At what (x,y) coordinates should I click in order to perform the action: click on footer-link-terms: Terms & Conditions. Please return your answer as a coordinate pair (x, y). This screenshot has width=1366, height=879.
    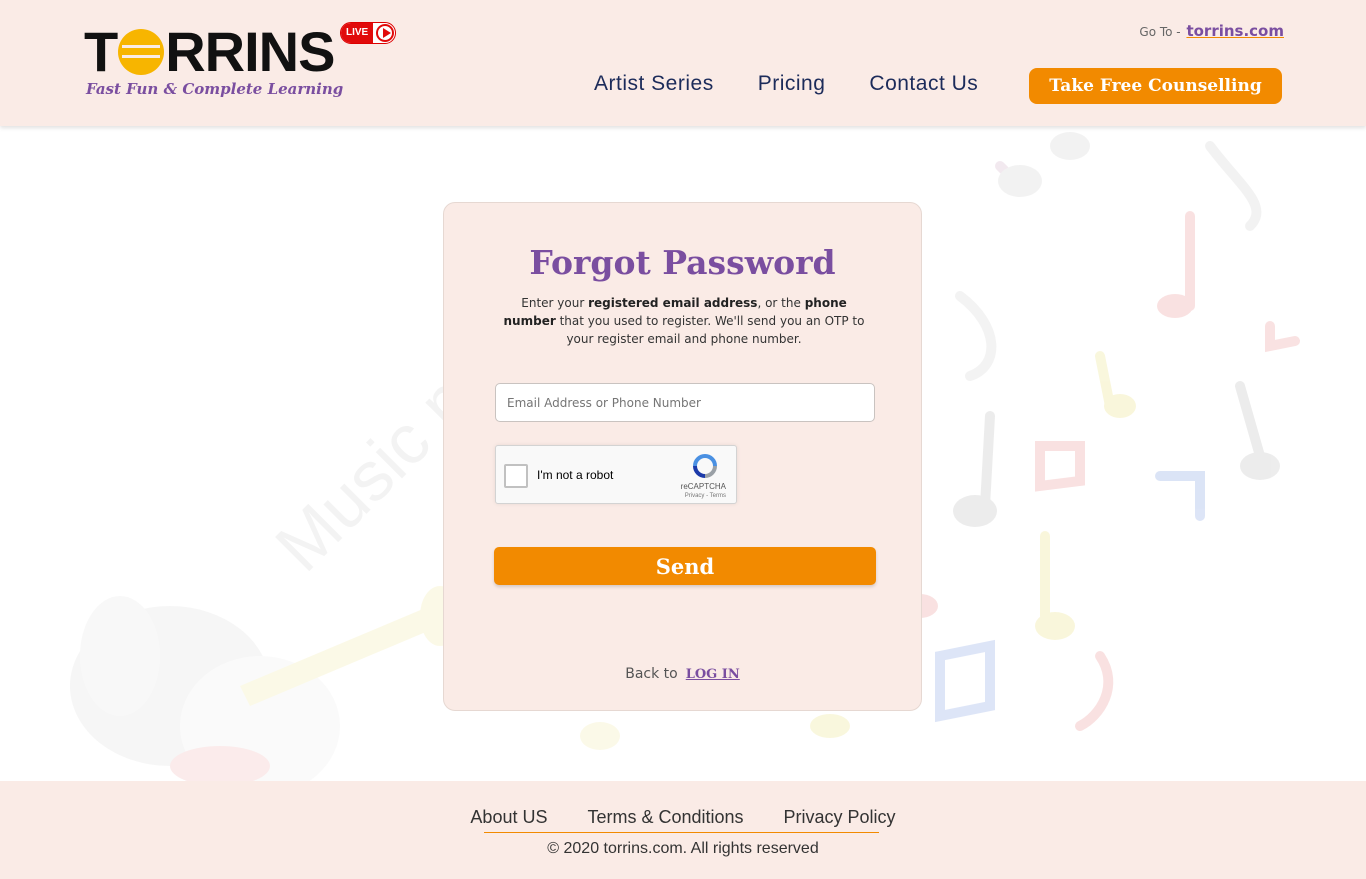
    Looking at the image, I should click on (665, 817).